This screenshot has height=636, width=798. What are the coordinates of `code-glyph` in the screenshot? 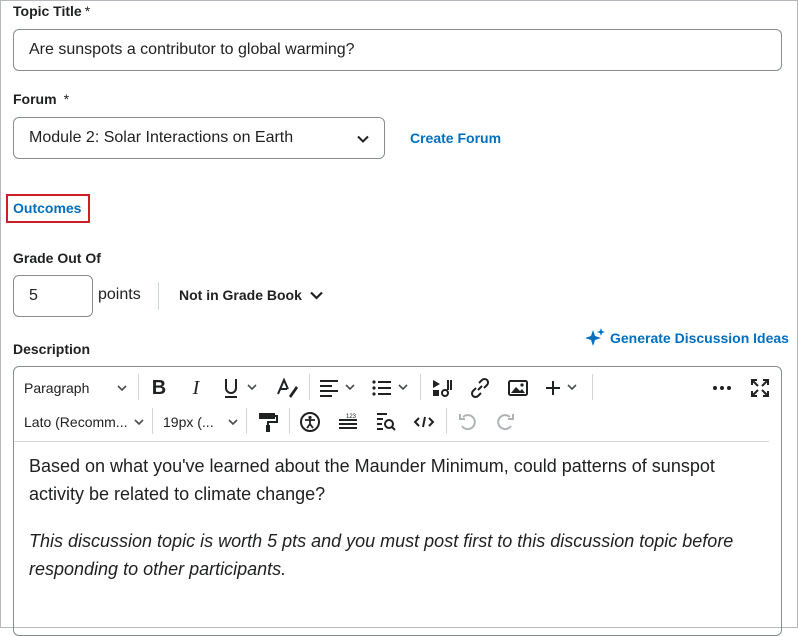 It's located at (424, 422).